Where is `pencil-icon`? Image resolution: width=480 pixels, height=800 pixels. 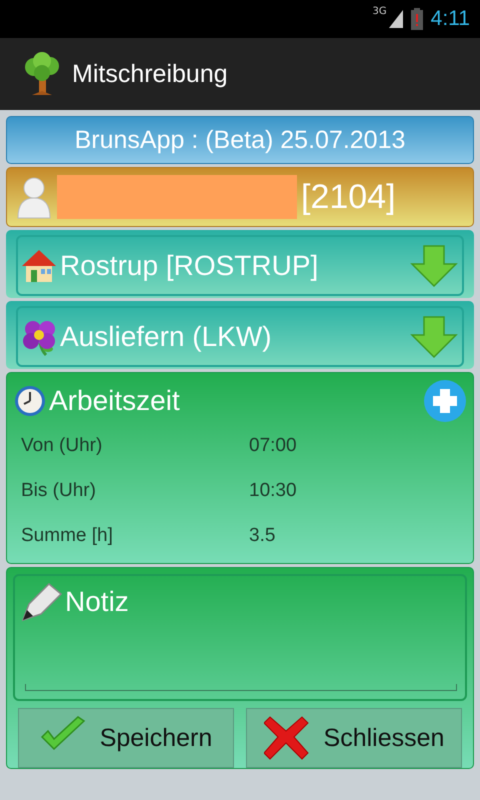 pencil-icon is located at coordinates (42, 601).